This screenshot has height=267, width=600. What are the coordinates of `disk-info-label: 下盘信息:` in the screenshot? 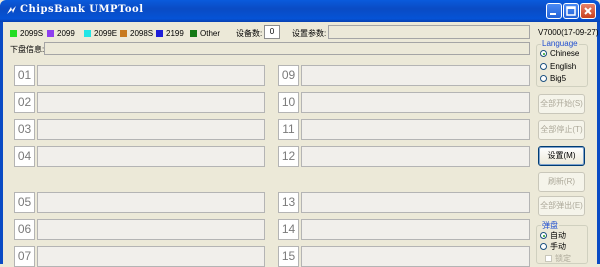 It's located at (27, 49).